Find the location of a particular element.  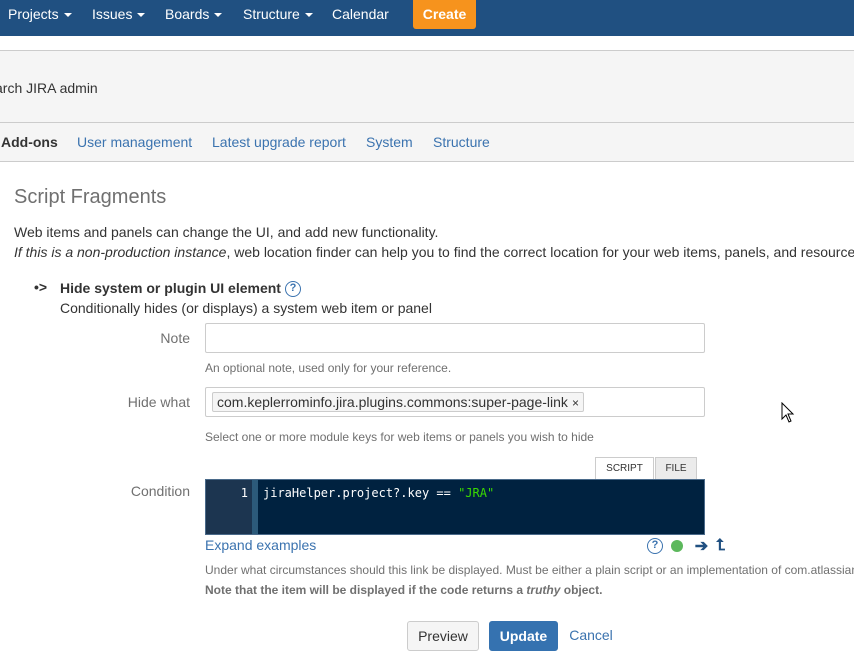

nav-calendar-link: Calendar is located at coordinates (360, 15).